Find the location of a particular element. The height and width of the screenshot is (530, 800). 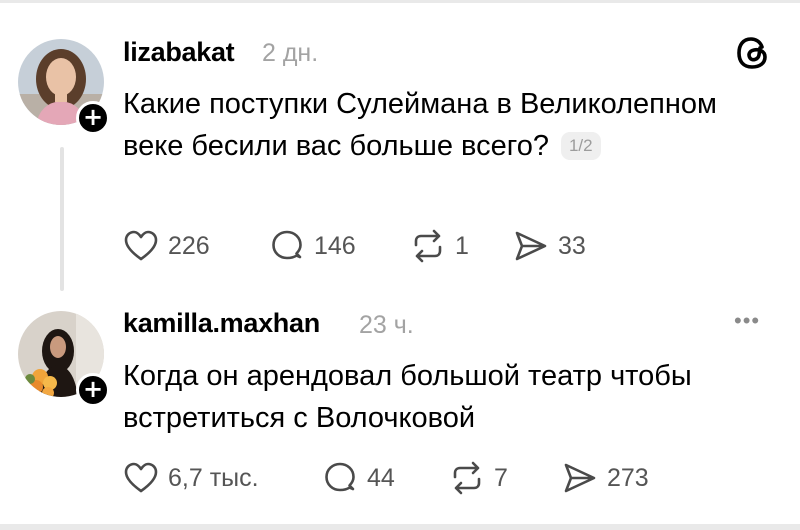

repost-button: 1 is located at coordinates (439, 246).